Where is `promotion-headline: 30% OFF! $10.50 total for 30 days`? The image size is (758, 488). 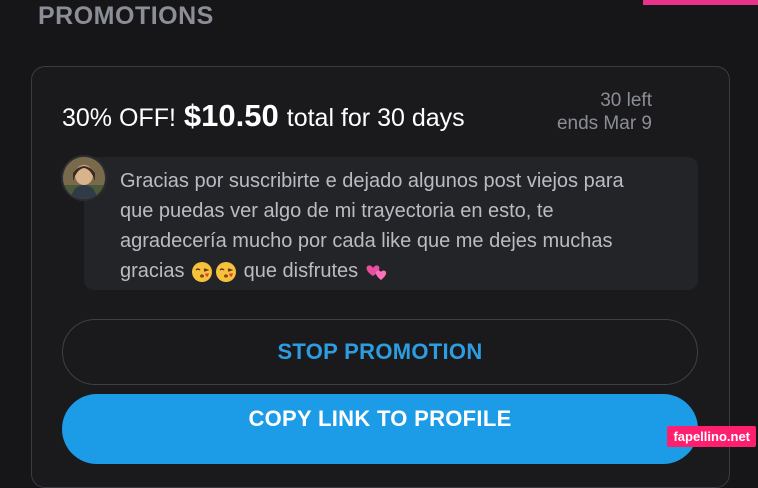 promotion-headline: 30% OFF! $10.50 total for 30 days is located at coordinates (263, 116).